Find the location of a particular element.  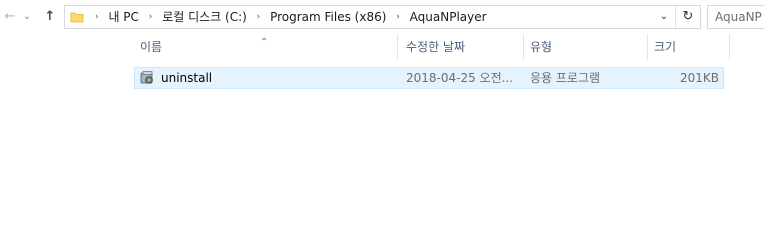

breadcrumb-aquanplayer: AquaNPlayer is located at coordinates (448, 17).